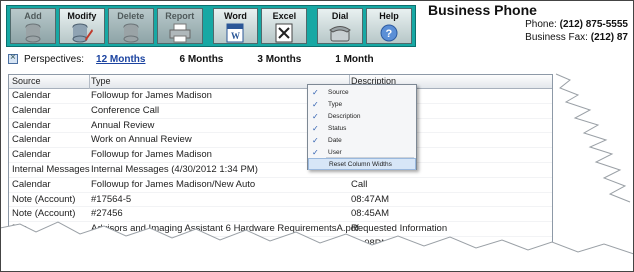 This screenshot has width=634, height=272. What do you see at coordinates (362, 141) in the screenshot?
I see `menu-item-date: ✓ Date` at bounding box center [362, 141].